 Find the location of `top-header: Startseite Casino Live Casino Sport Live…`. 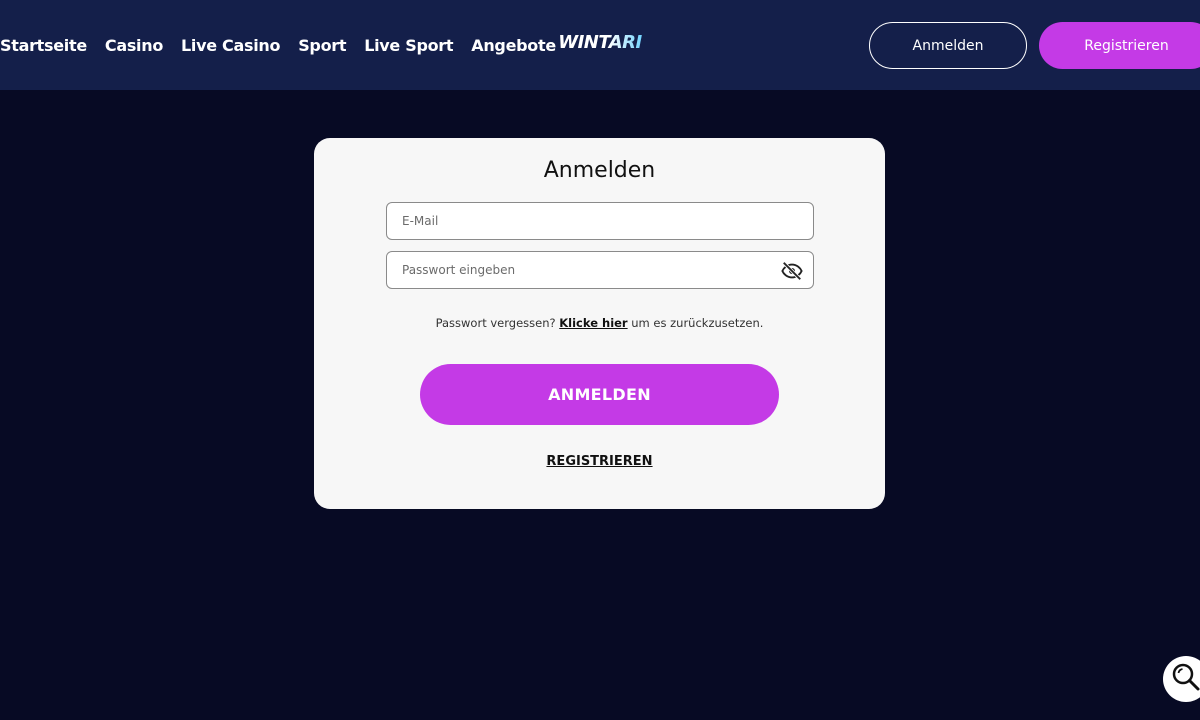

top-header: Startseite Casino Live Casino Sport Live… is located at coordinates (600, 45).